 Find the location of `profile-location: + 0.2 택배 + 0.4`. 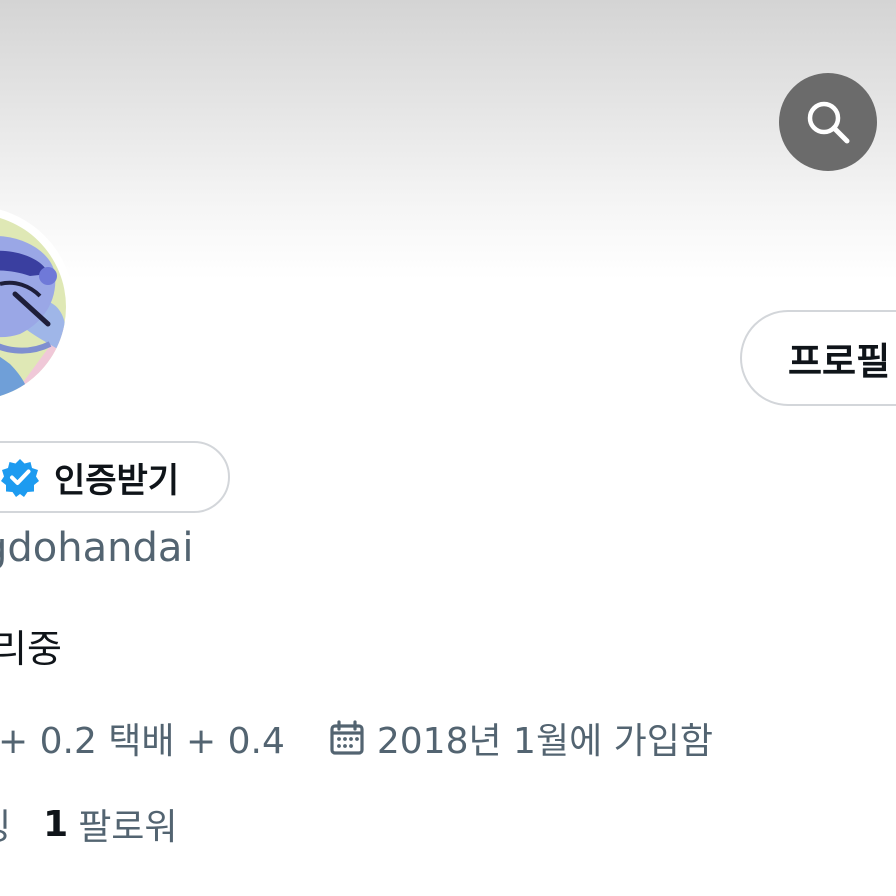

profile-location: + 0.2 택배 + 0.4 is located at coordinates (142, 741).